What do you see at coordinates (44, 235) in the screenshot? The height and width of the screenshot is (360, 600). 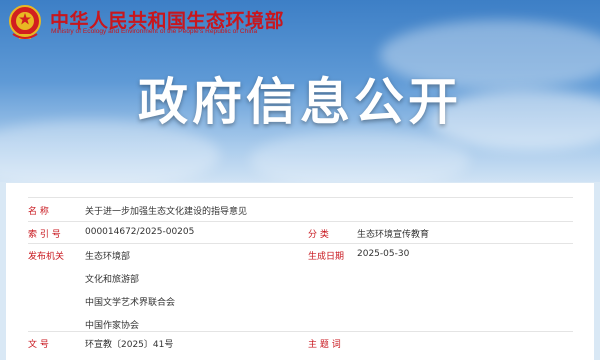 I see `index-label: 索 引 号` at bounding box center [44, 235].